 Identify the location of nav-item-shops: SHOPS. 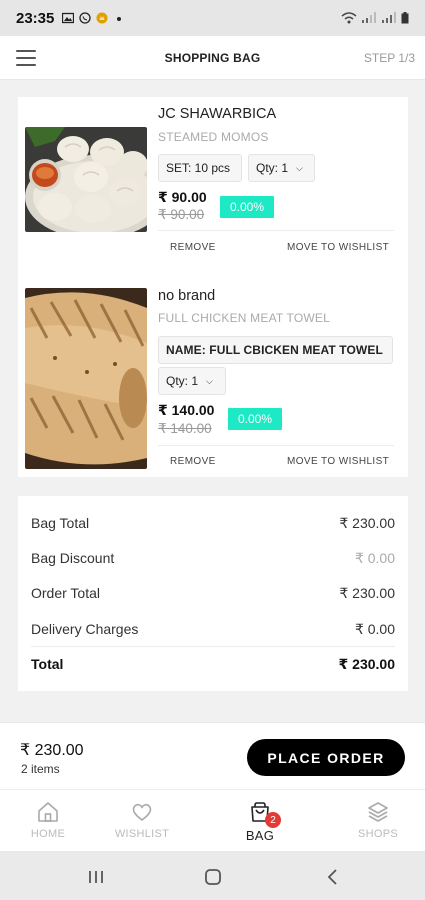
(378, 821).